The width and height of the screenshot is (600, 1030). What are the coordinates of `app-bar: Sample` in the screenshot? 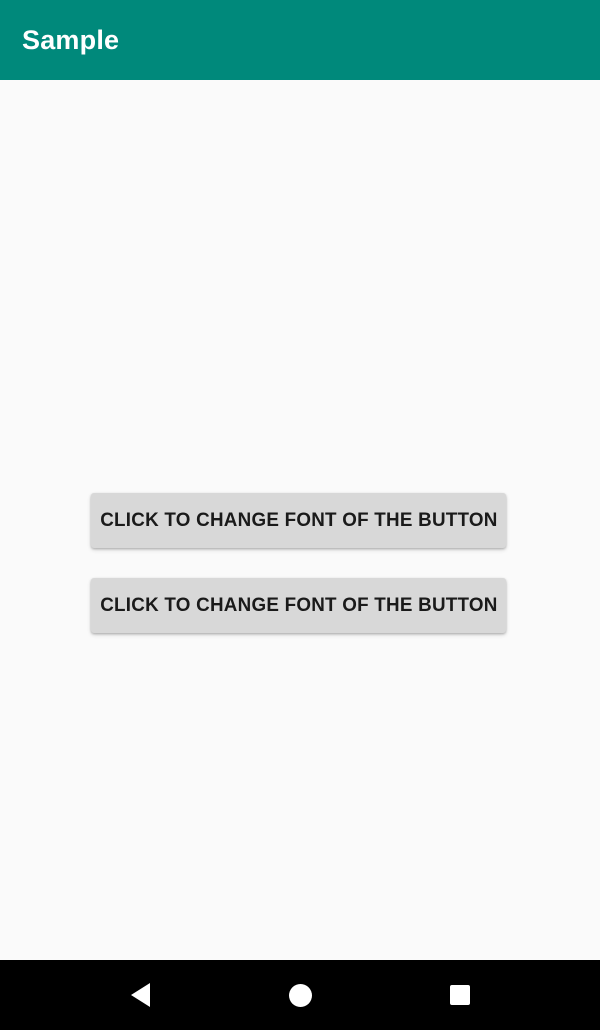 It's located at (300, 40).